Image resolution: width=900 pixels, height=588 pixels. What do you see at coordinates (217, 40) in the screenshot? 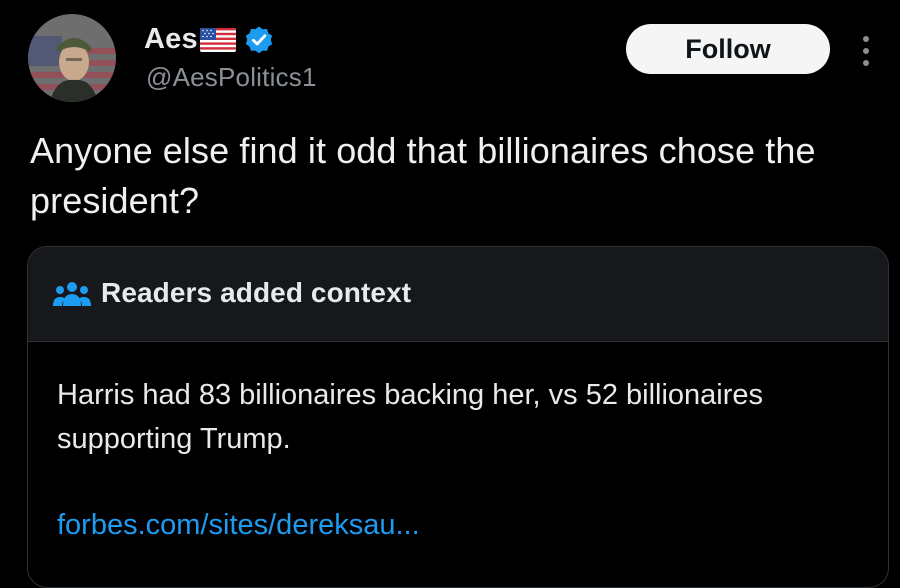
I see `us-flag-icon` at bounding box center [217, 40].